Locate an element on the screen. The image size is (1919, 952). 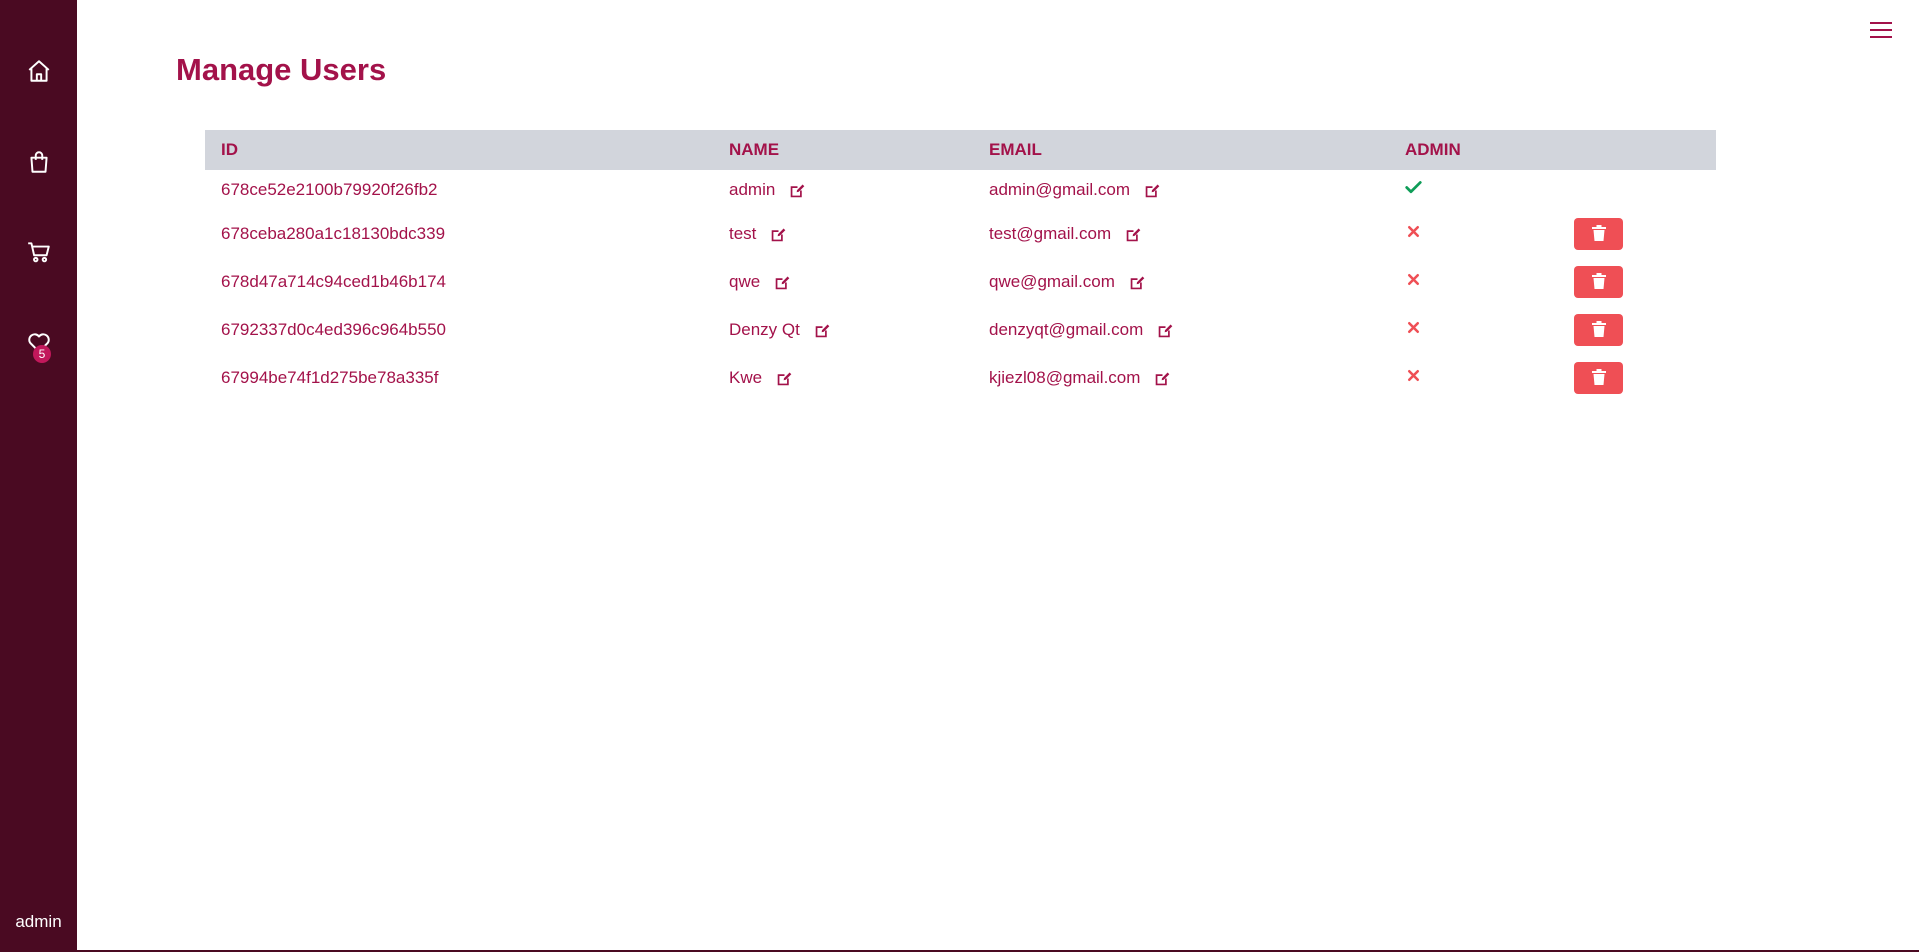
user-name-cell: test is located at coordinates (843, 234).